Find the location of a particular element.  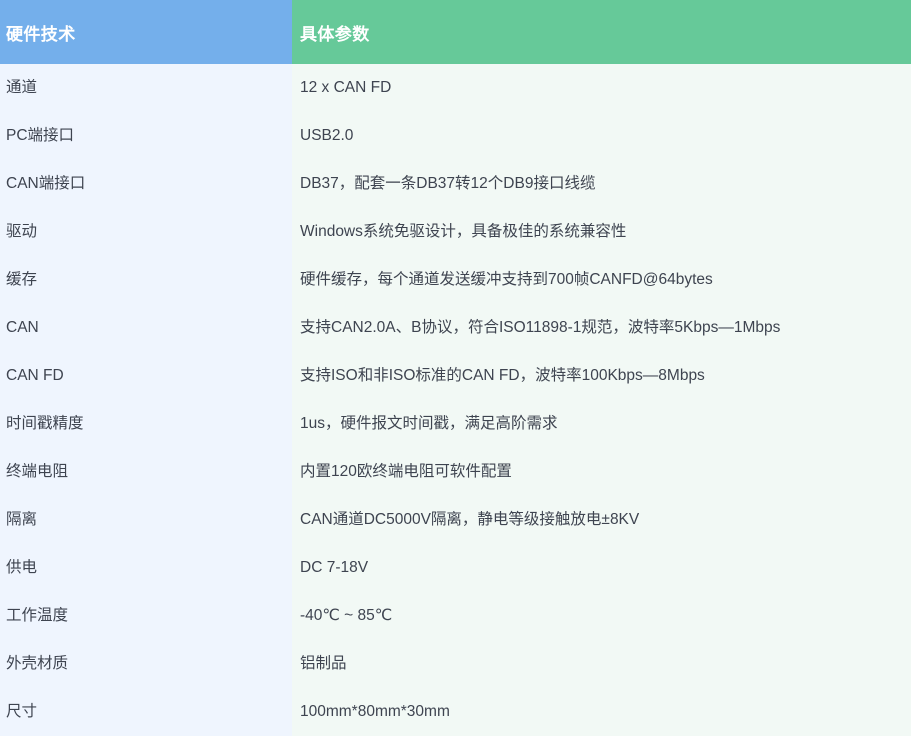

table-row: 缓存 硬件缓存，每个通道发送缓冲支持到700帧CANFD@64bytes is located at coordinates (455, 280).